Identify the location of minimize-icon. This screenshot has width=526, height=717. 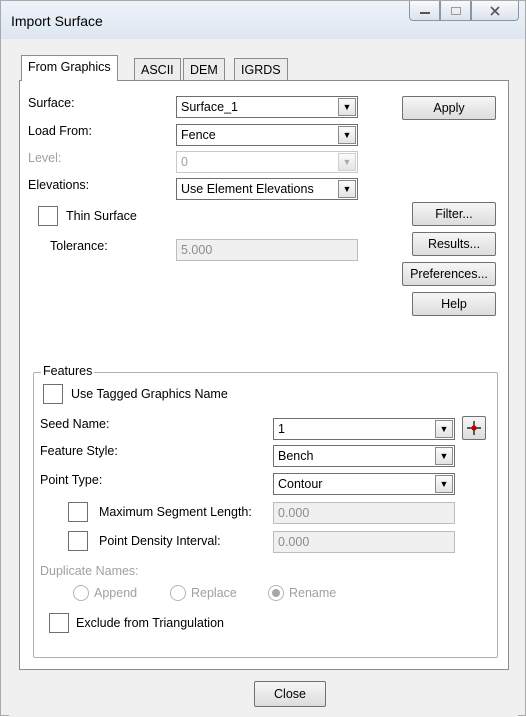
(424, 12).